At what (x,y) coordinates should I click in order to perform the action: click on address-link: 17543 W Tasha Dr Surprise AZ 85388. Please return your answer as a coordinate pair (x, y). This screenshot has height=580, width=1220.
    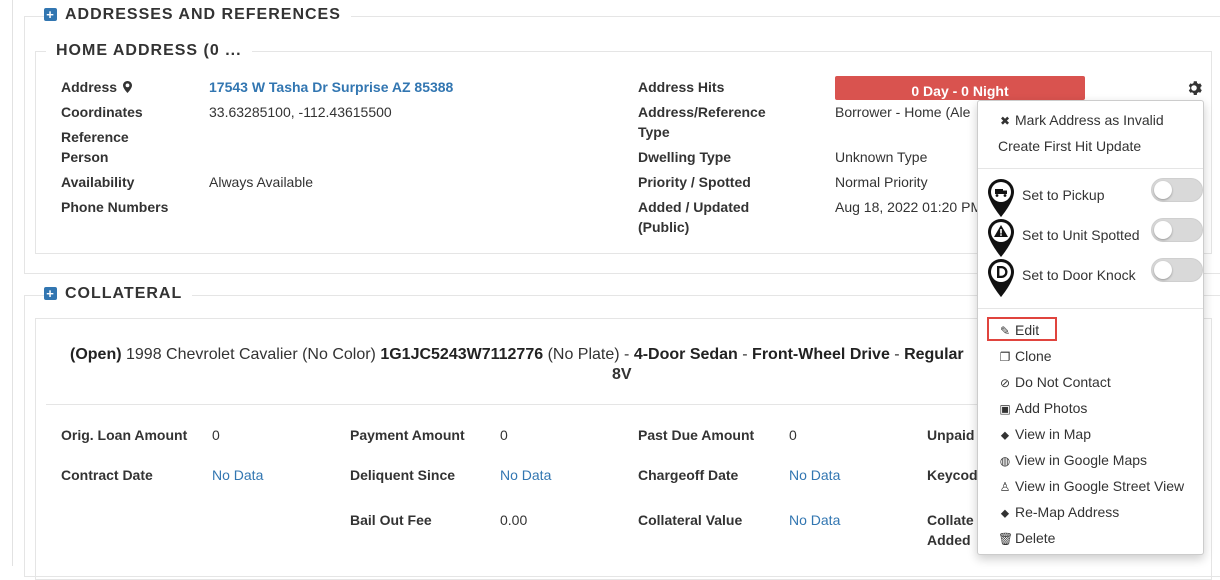
    Looking at the image, I should click on (331, 87).